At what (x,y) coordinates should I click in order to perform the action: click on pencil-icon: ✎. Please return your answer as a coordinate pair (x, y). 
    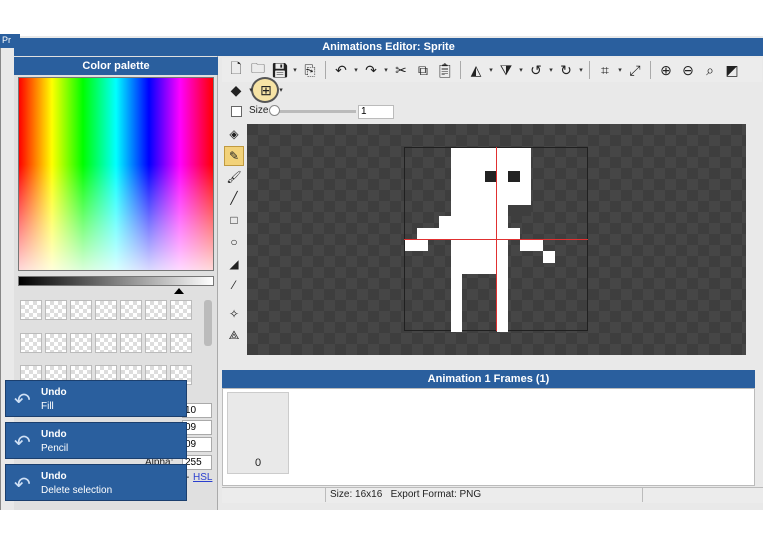
    Looking at the image, I should click on (234, 156).